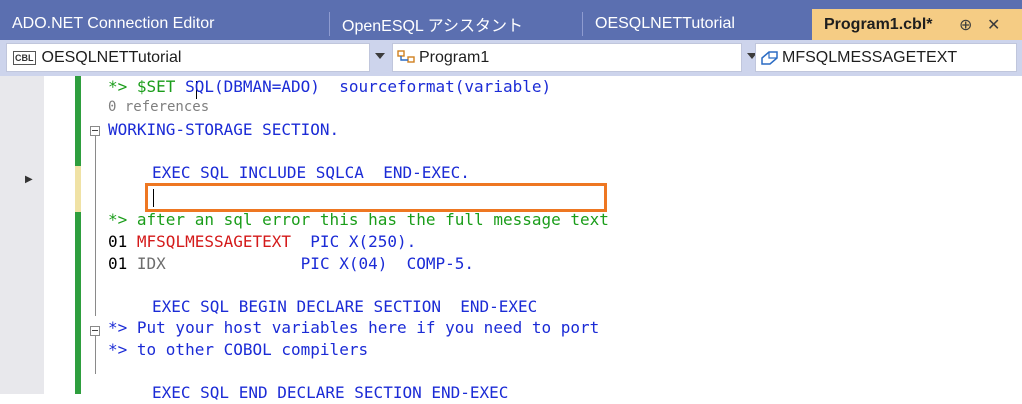 This screenshot has height=404, width=1022. Describe the element at coordinates (870, 57) in the screenshot. I see `member-dropdown-value: MFSQLMESSAGETEXT` at that location.